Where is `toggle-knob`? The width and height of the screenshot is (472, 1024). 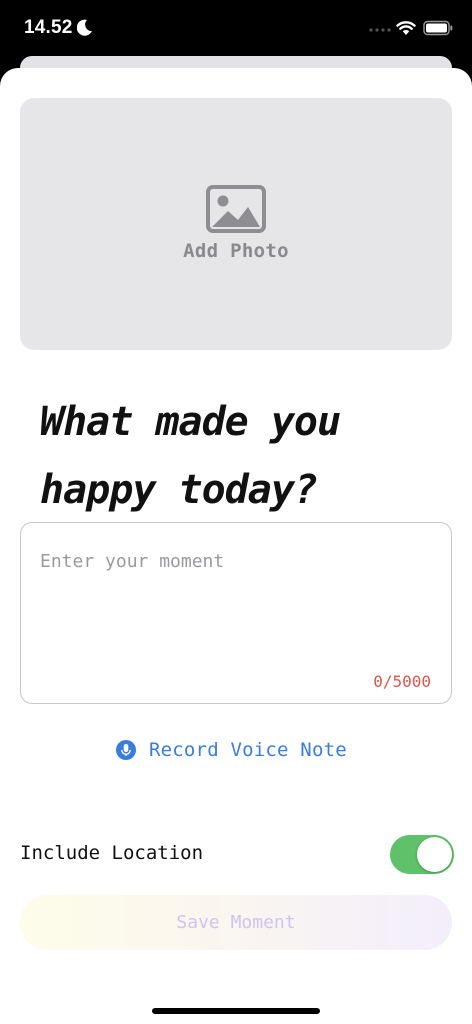
toggle-knob is located at coordinates (434, 854).